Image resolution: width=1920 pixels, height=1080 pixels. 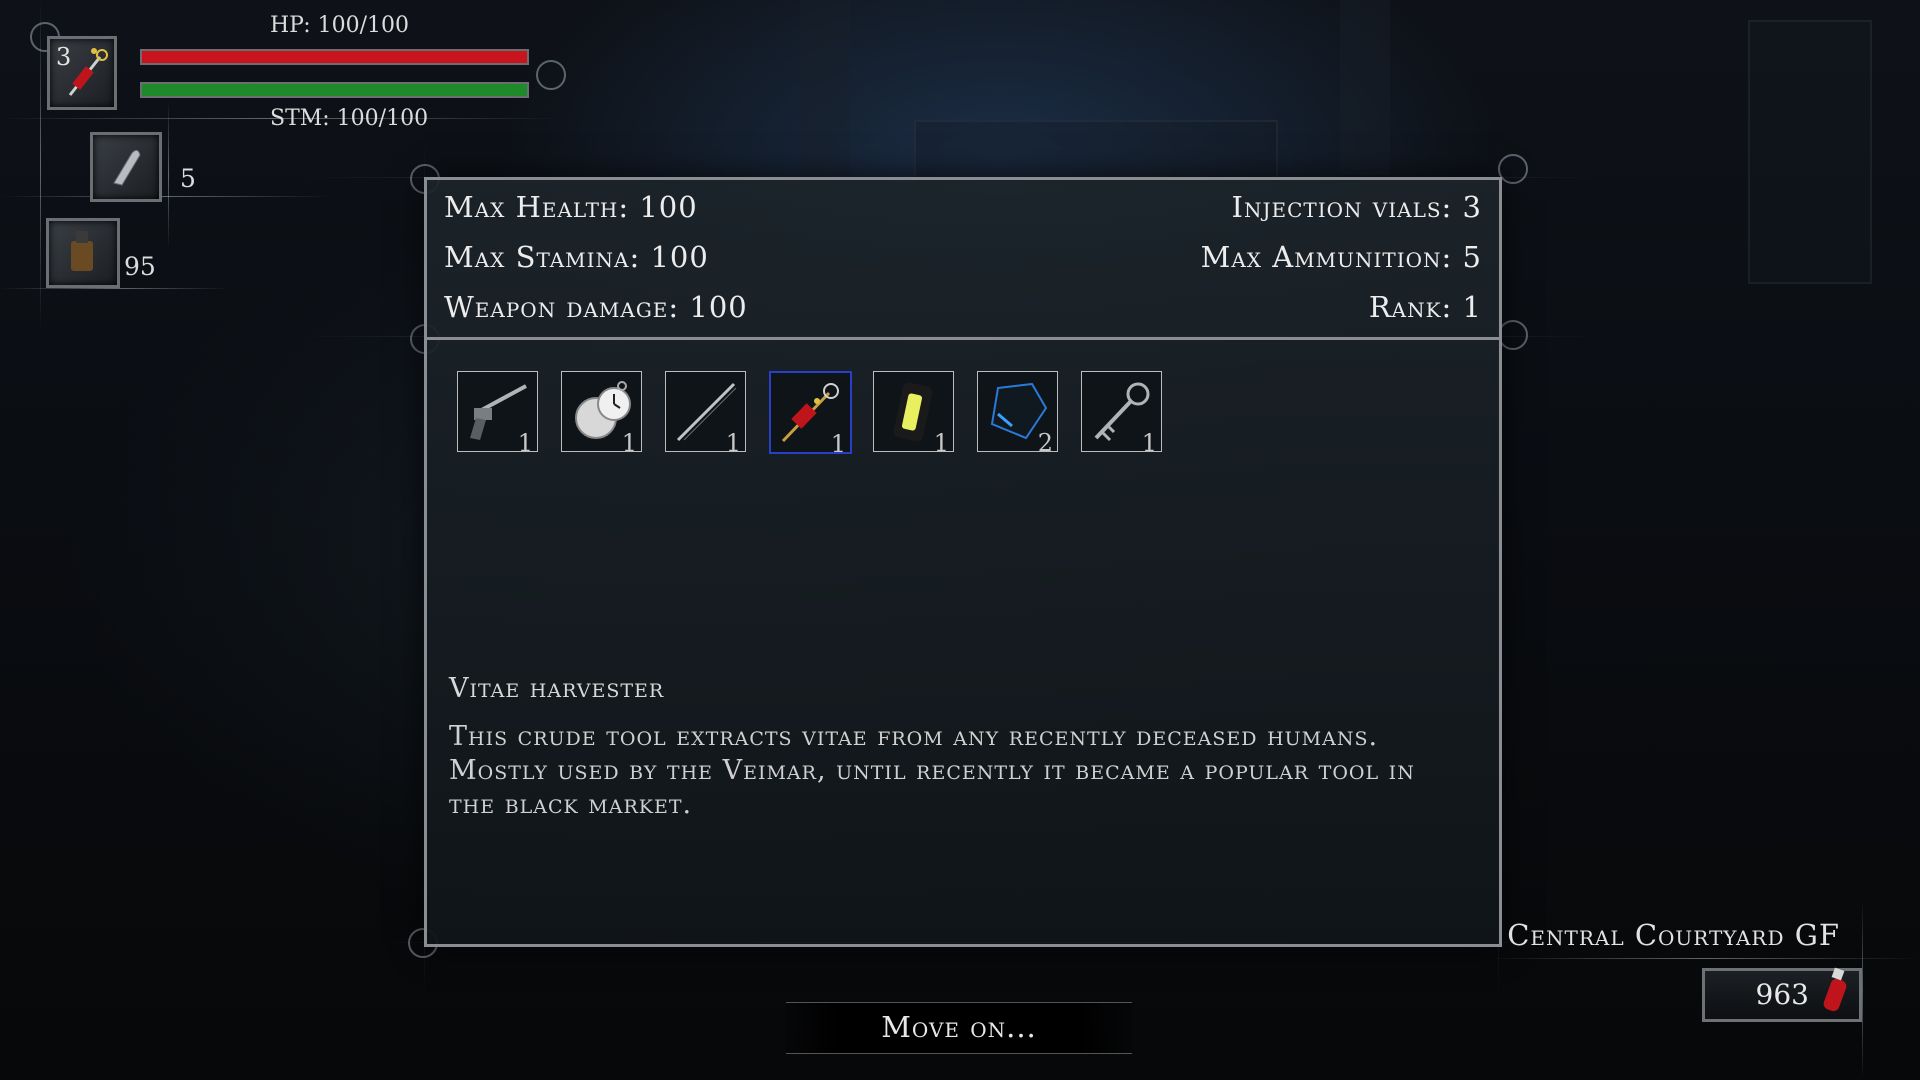 What do you see at coordinates (497, 414) in the screenshot?
I see `inventory-slot-revolver: 1` at bounding box center [497, 414].